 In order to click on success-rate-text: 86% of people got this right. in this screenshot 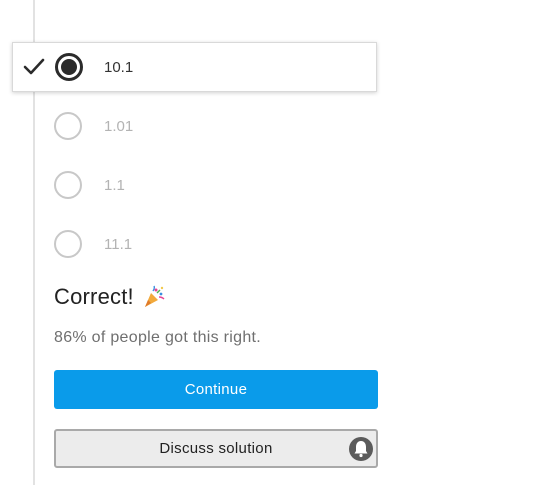, I will do `click(158, 337)`.